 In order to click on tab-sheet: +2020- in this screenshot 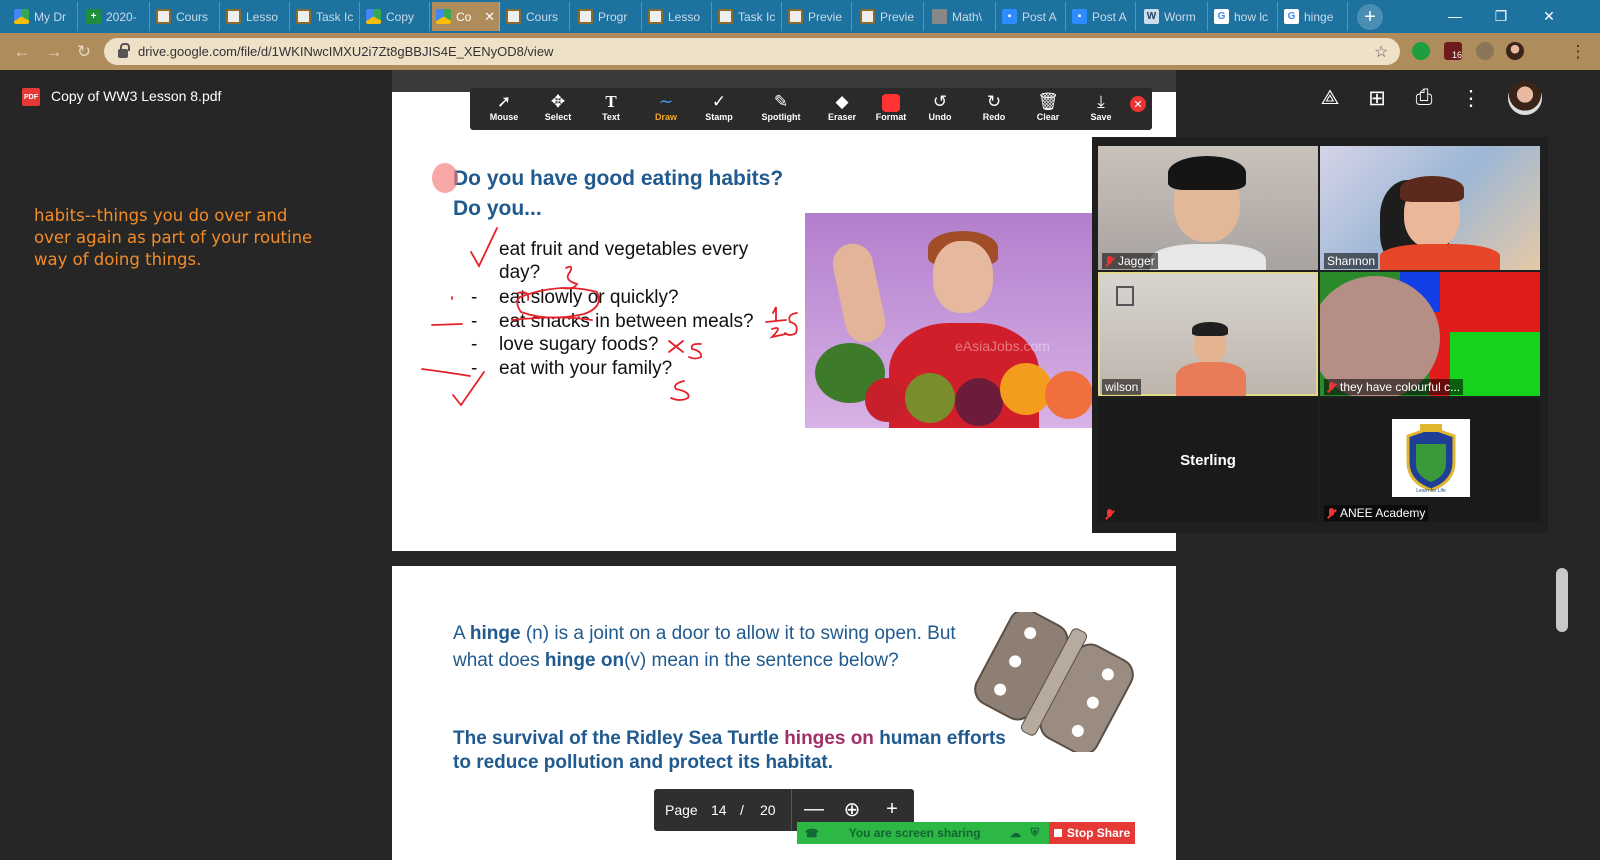, I will do `click(116, 16)`.